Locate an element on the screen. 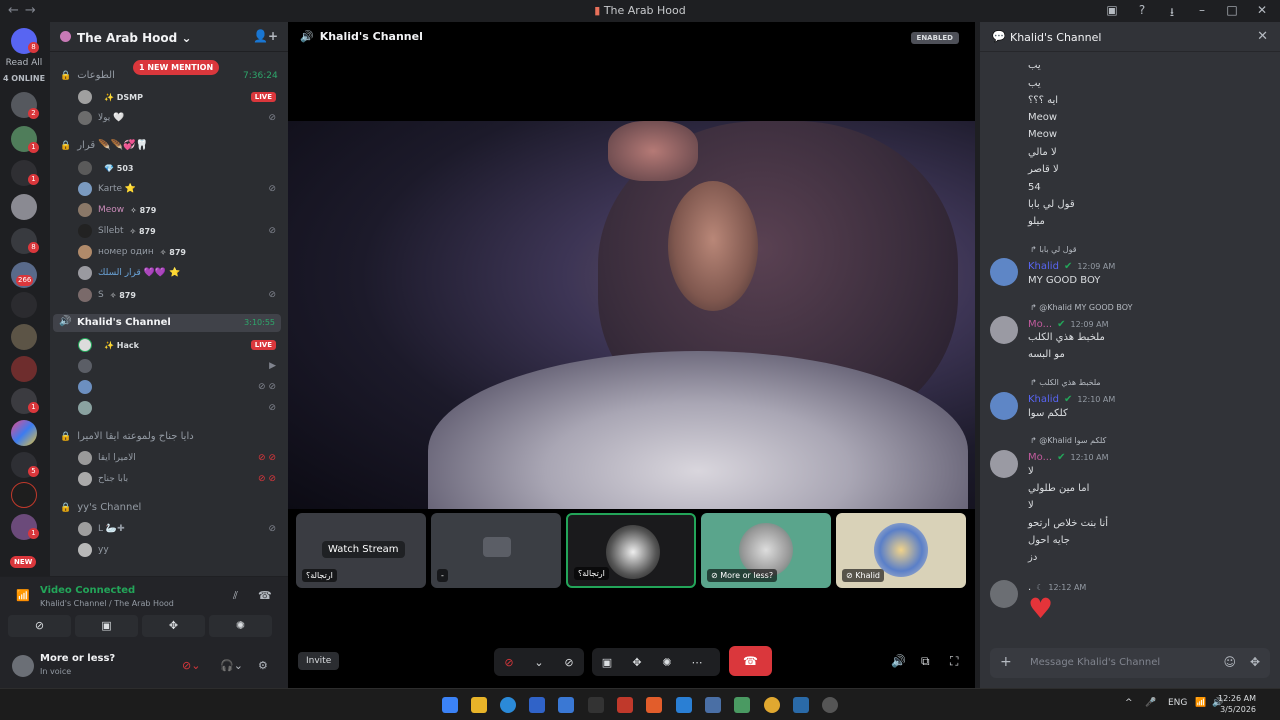  help-icon: ? is located at coordinates (1142, 13).